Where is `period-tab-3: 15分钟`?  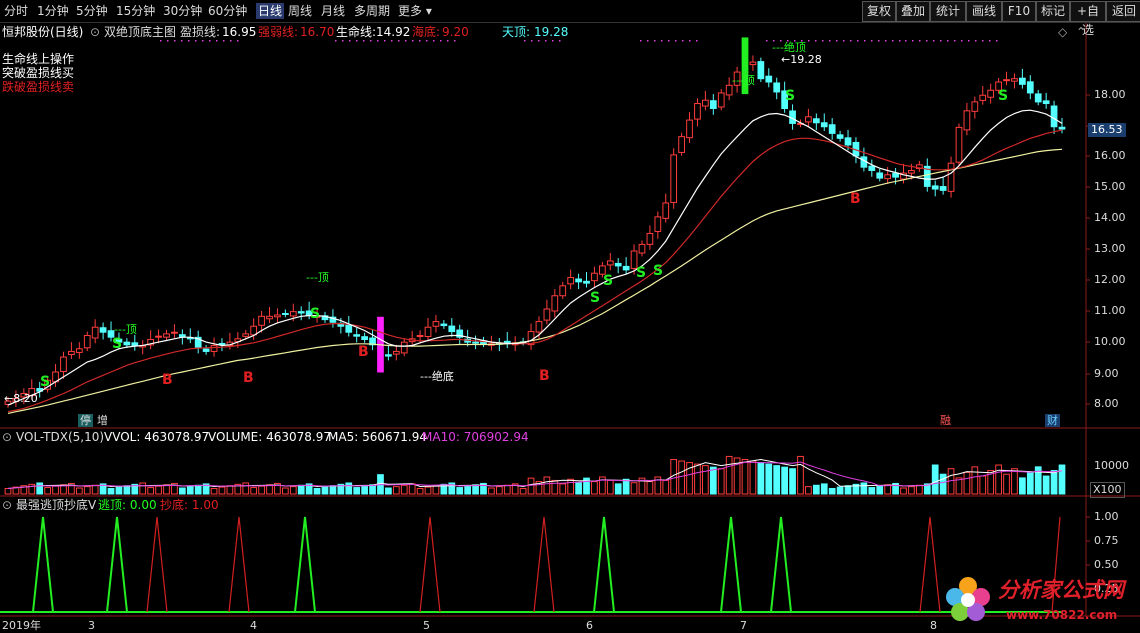
period-tab-3: 15分钟 is located at coordinates (135, 11).